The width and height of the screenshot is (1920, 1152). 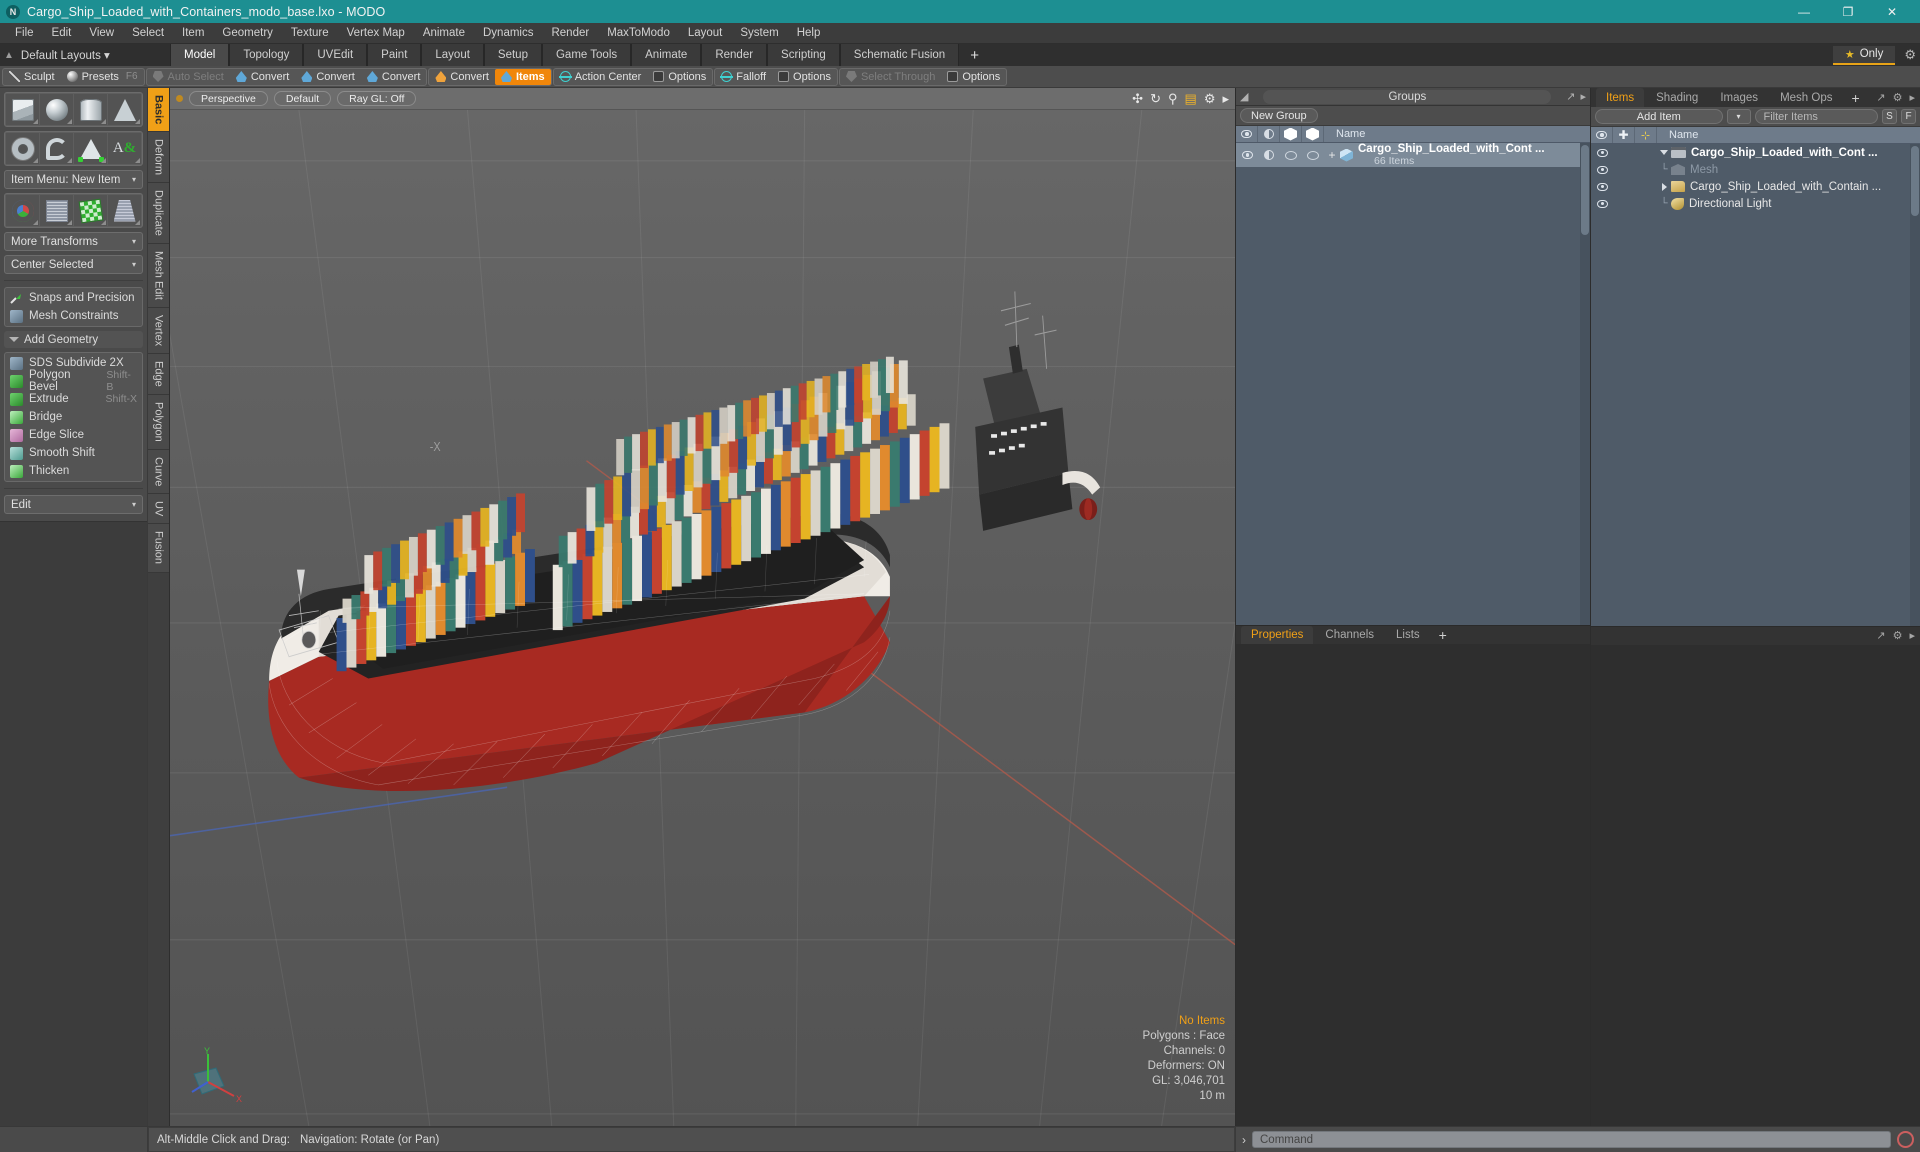 What do you see at coordinates (899, 55) in the screenshot?
I see `tab-schematic-fusion: Schematic Fusion` at bounding box center [899, 55].